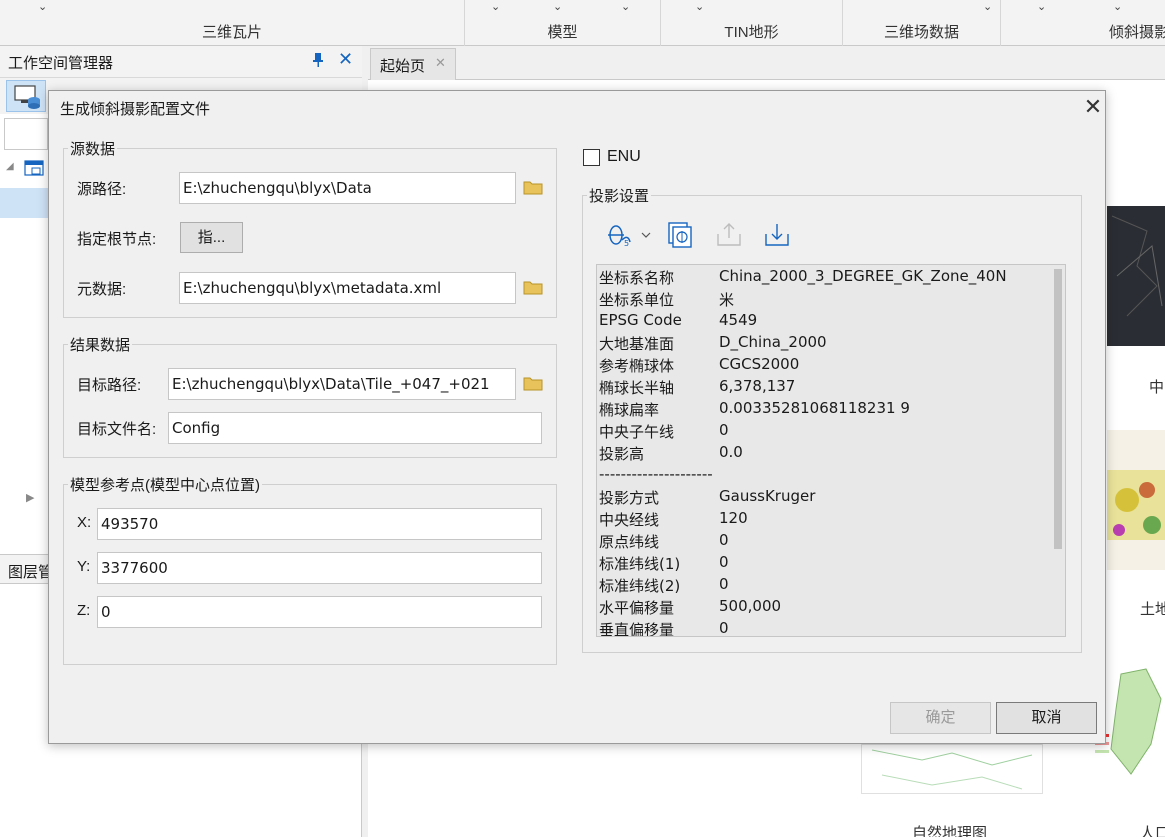 This screenshot has width=1165, height=837. I want to click on metadata-label: 元数据:, so click(102, 289).